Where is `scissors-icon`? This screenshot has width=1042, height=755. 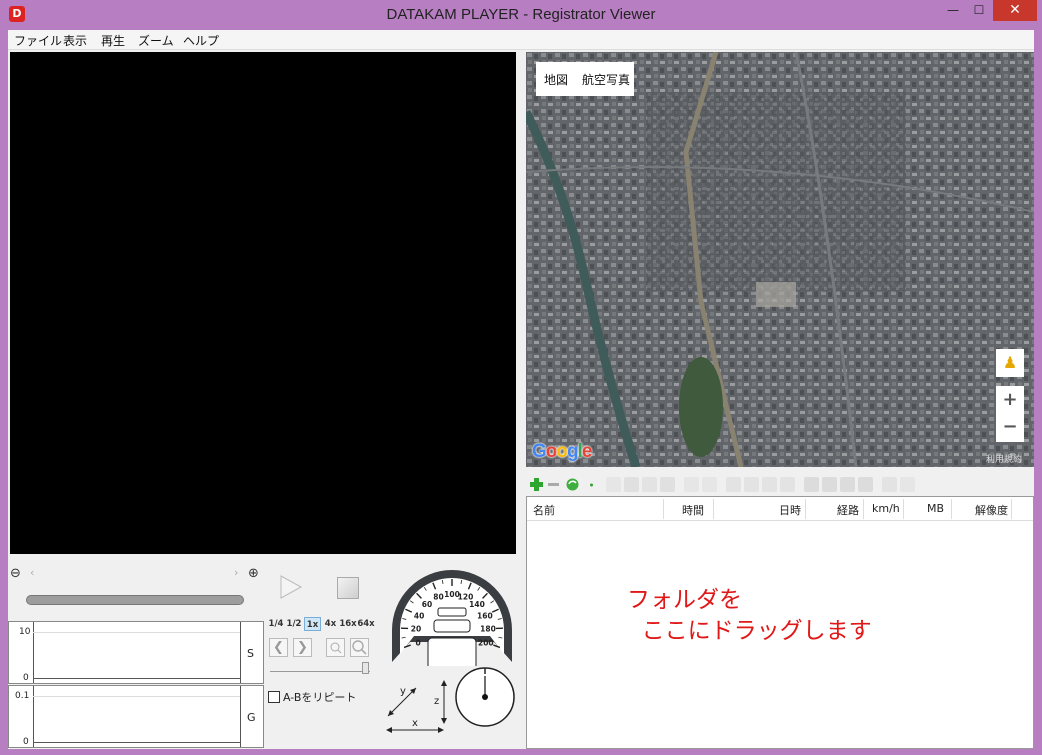
scissors-icon is located at coordinates (709, 484).